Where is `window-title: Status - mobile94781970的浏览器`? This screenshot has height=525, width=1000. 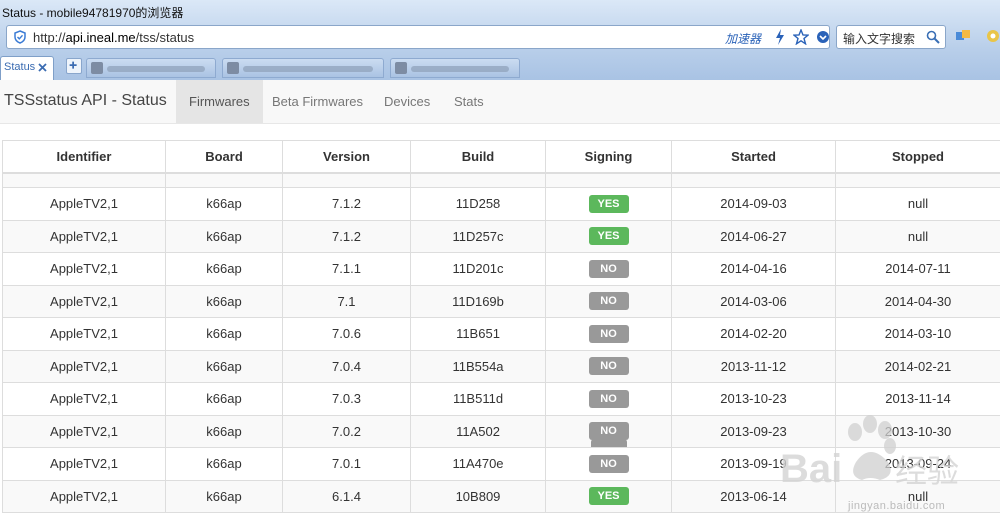 window-title: Status - mobile94781970的浏览器 is located at coordinates (93, 13).